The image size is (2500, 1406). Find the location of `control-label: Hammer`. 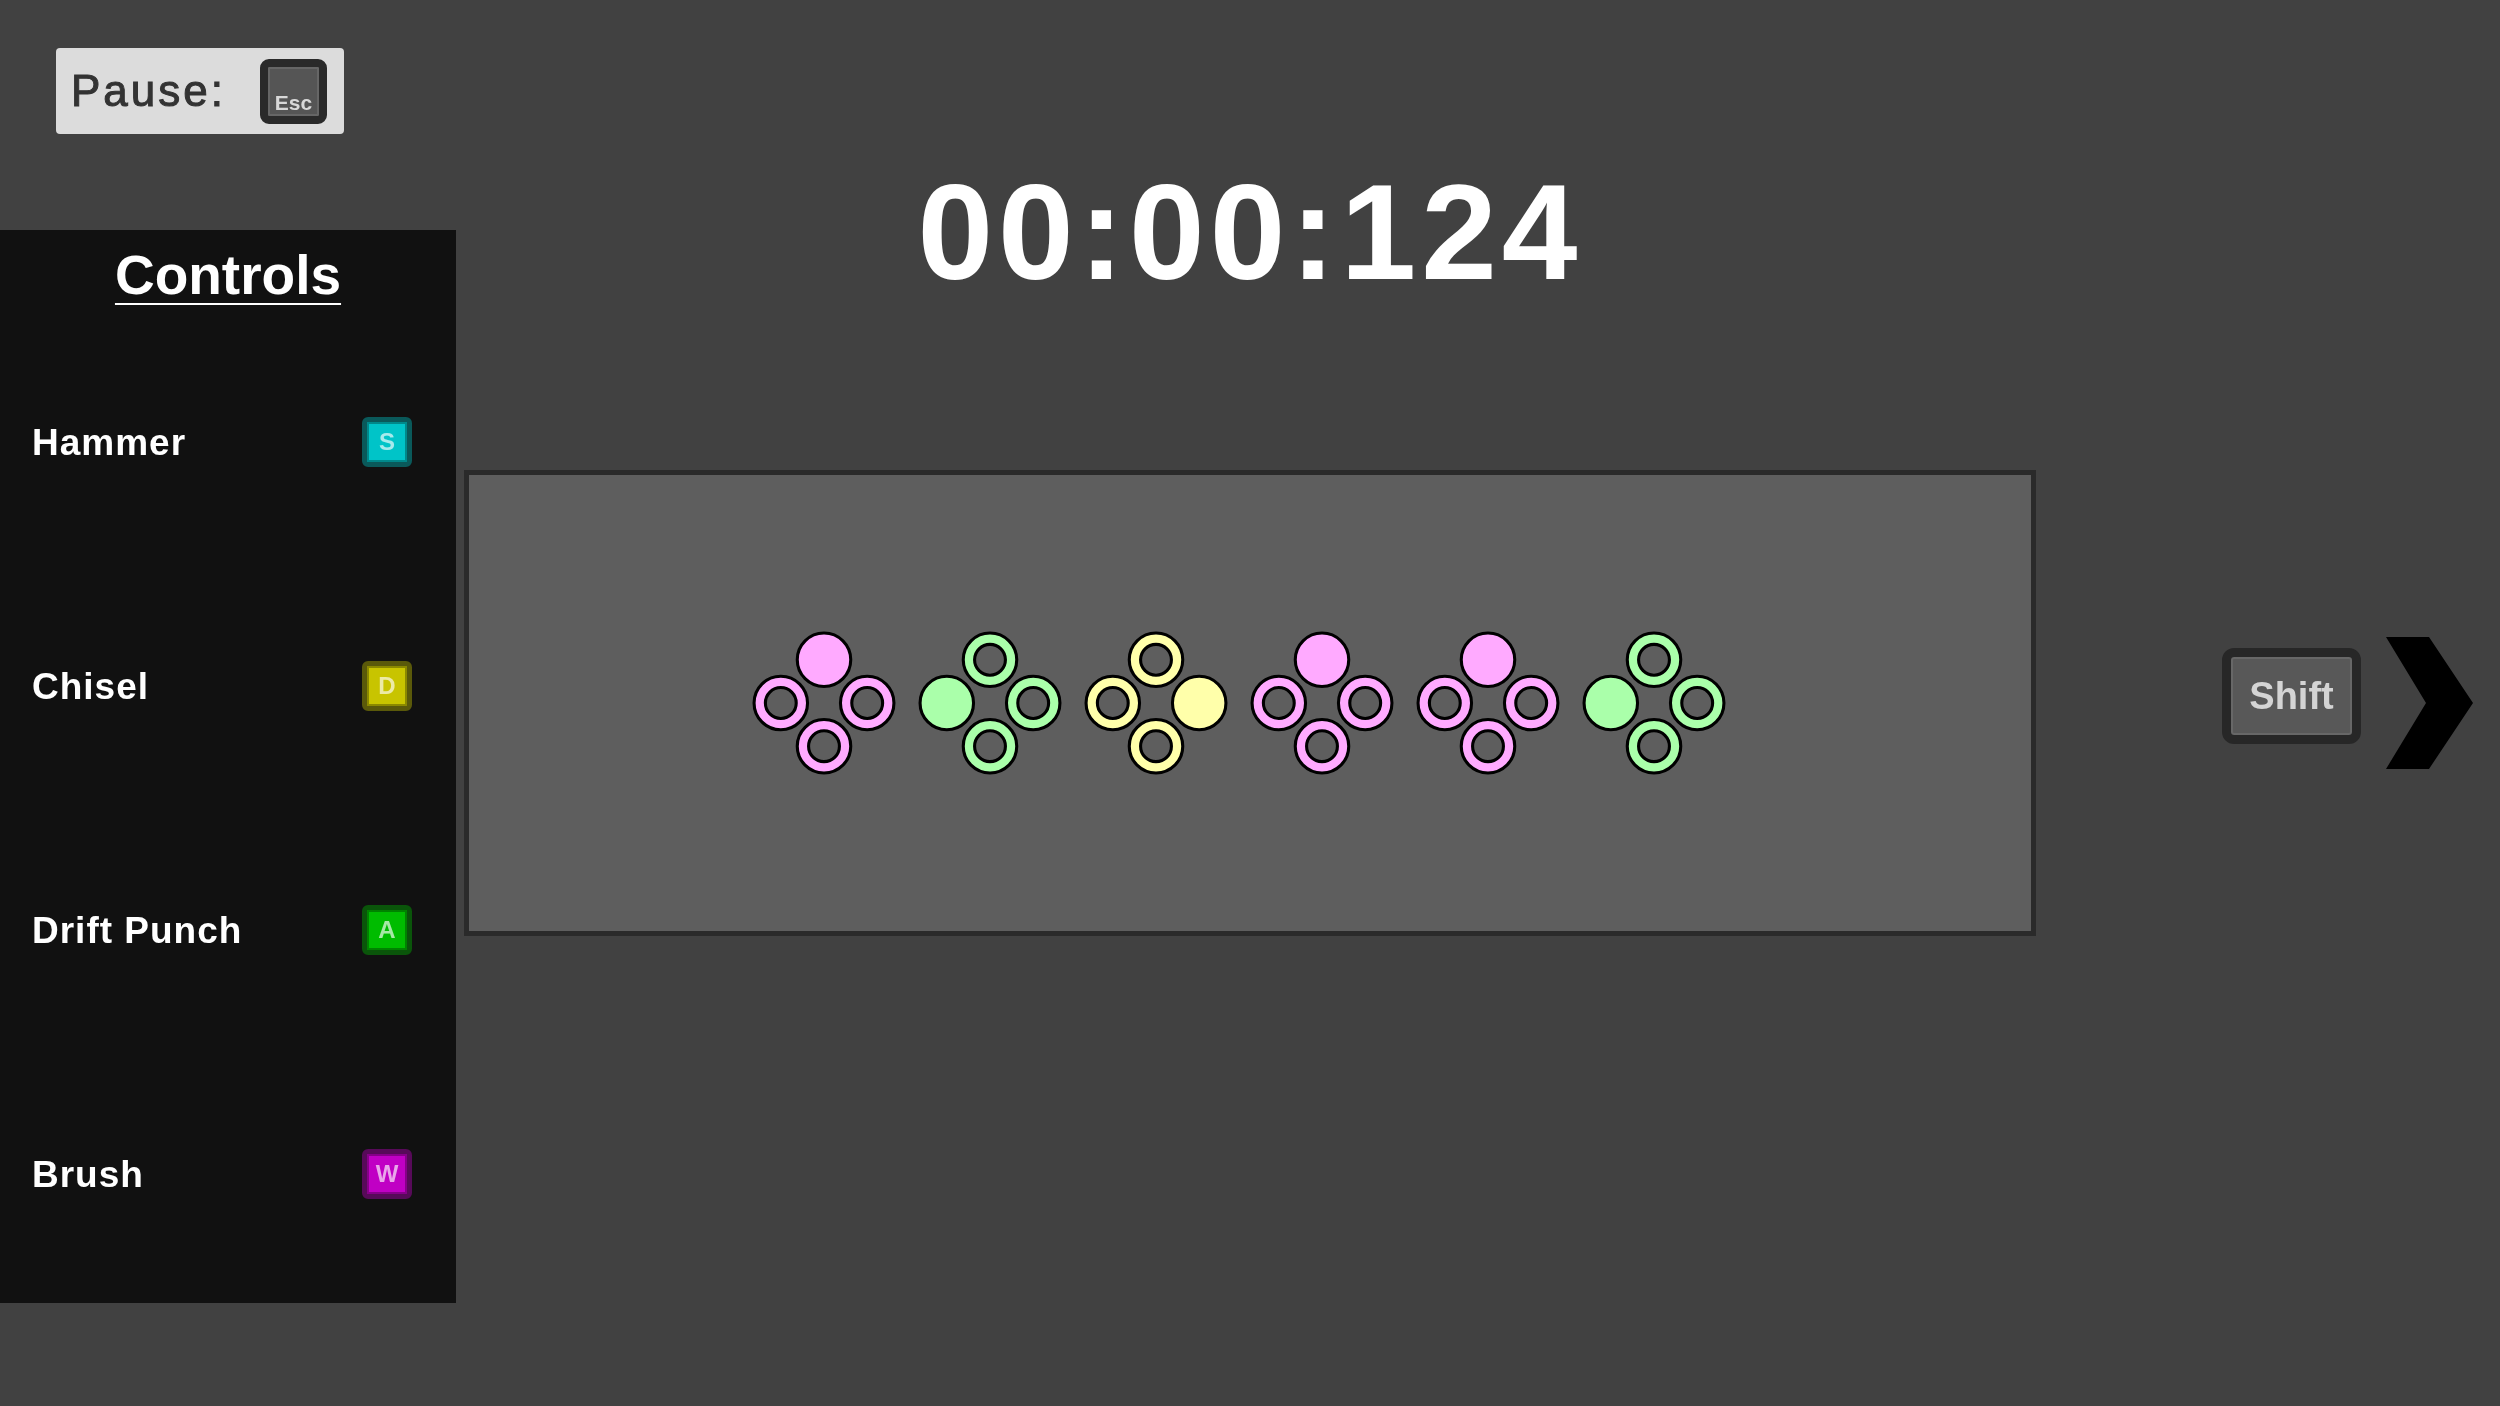

control-label: Hammer is located at coordinates (109, 442).